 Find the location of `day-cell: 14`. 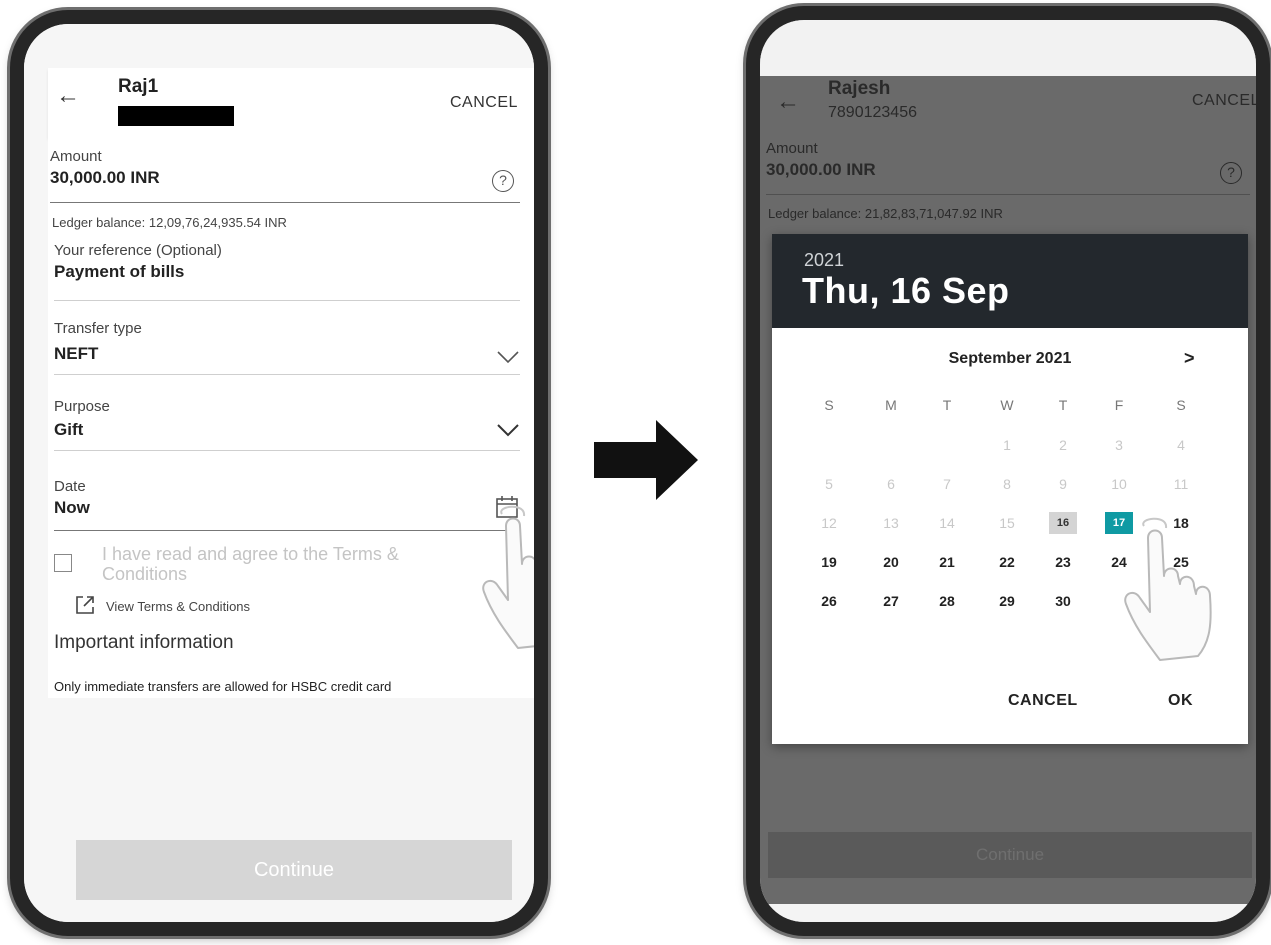

day-cell: 14 is located at coordinates (947, 523).